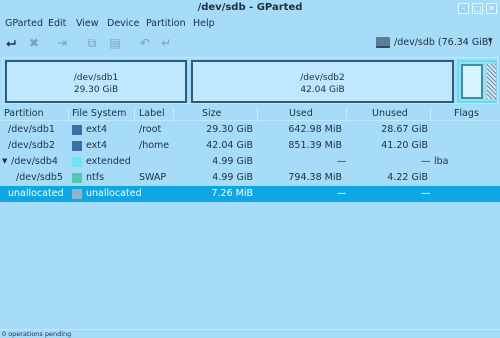 The image size is (500, 338). Describe the element at coordinates (115, 43) in the screenshot. I see `paste-icon: ▤` at that location.